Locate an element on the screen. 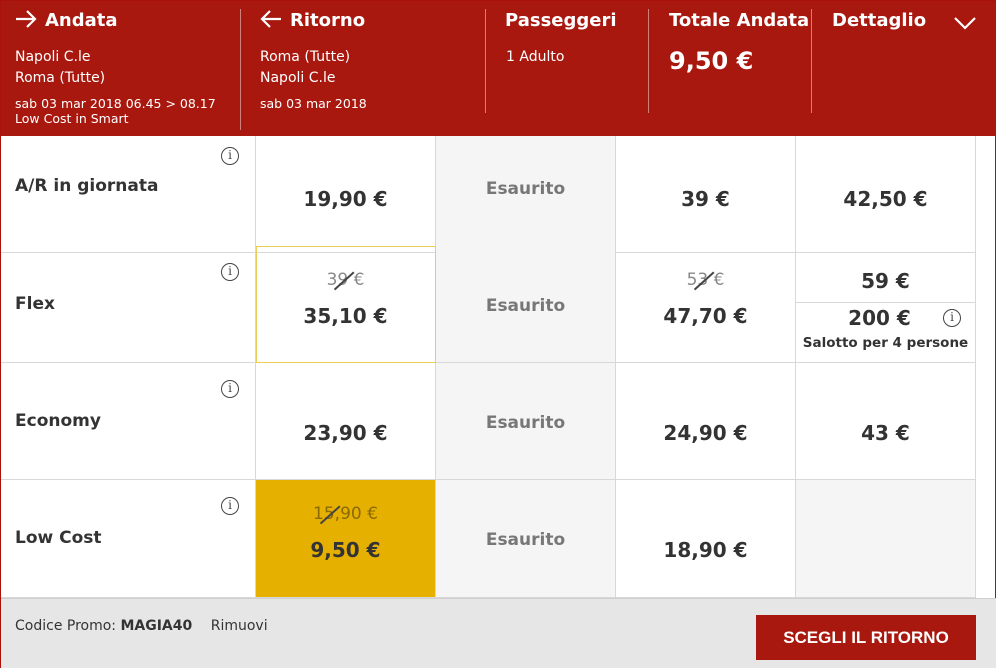  ritorno-date: sab 03 mar 2018 is located at coordinates (313, 103).